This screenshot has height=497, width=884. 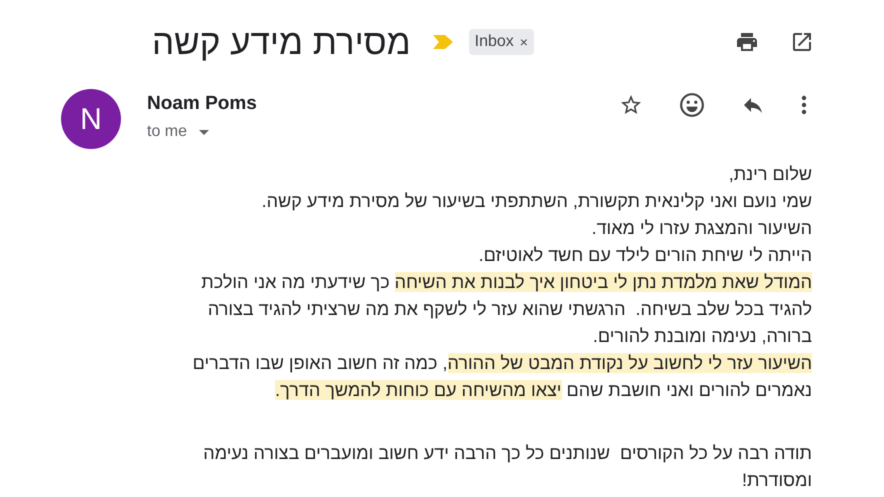 What do you see at coordinates (506, 282) in the screenshot?
I see `message-line: המודל שאת מלמדת נתן לי ביטחון איך לבנות את השיחה כך שידעתי מה אני הולכת` at bounding box center [506, 282].